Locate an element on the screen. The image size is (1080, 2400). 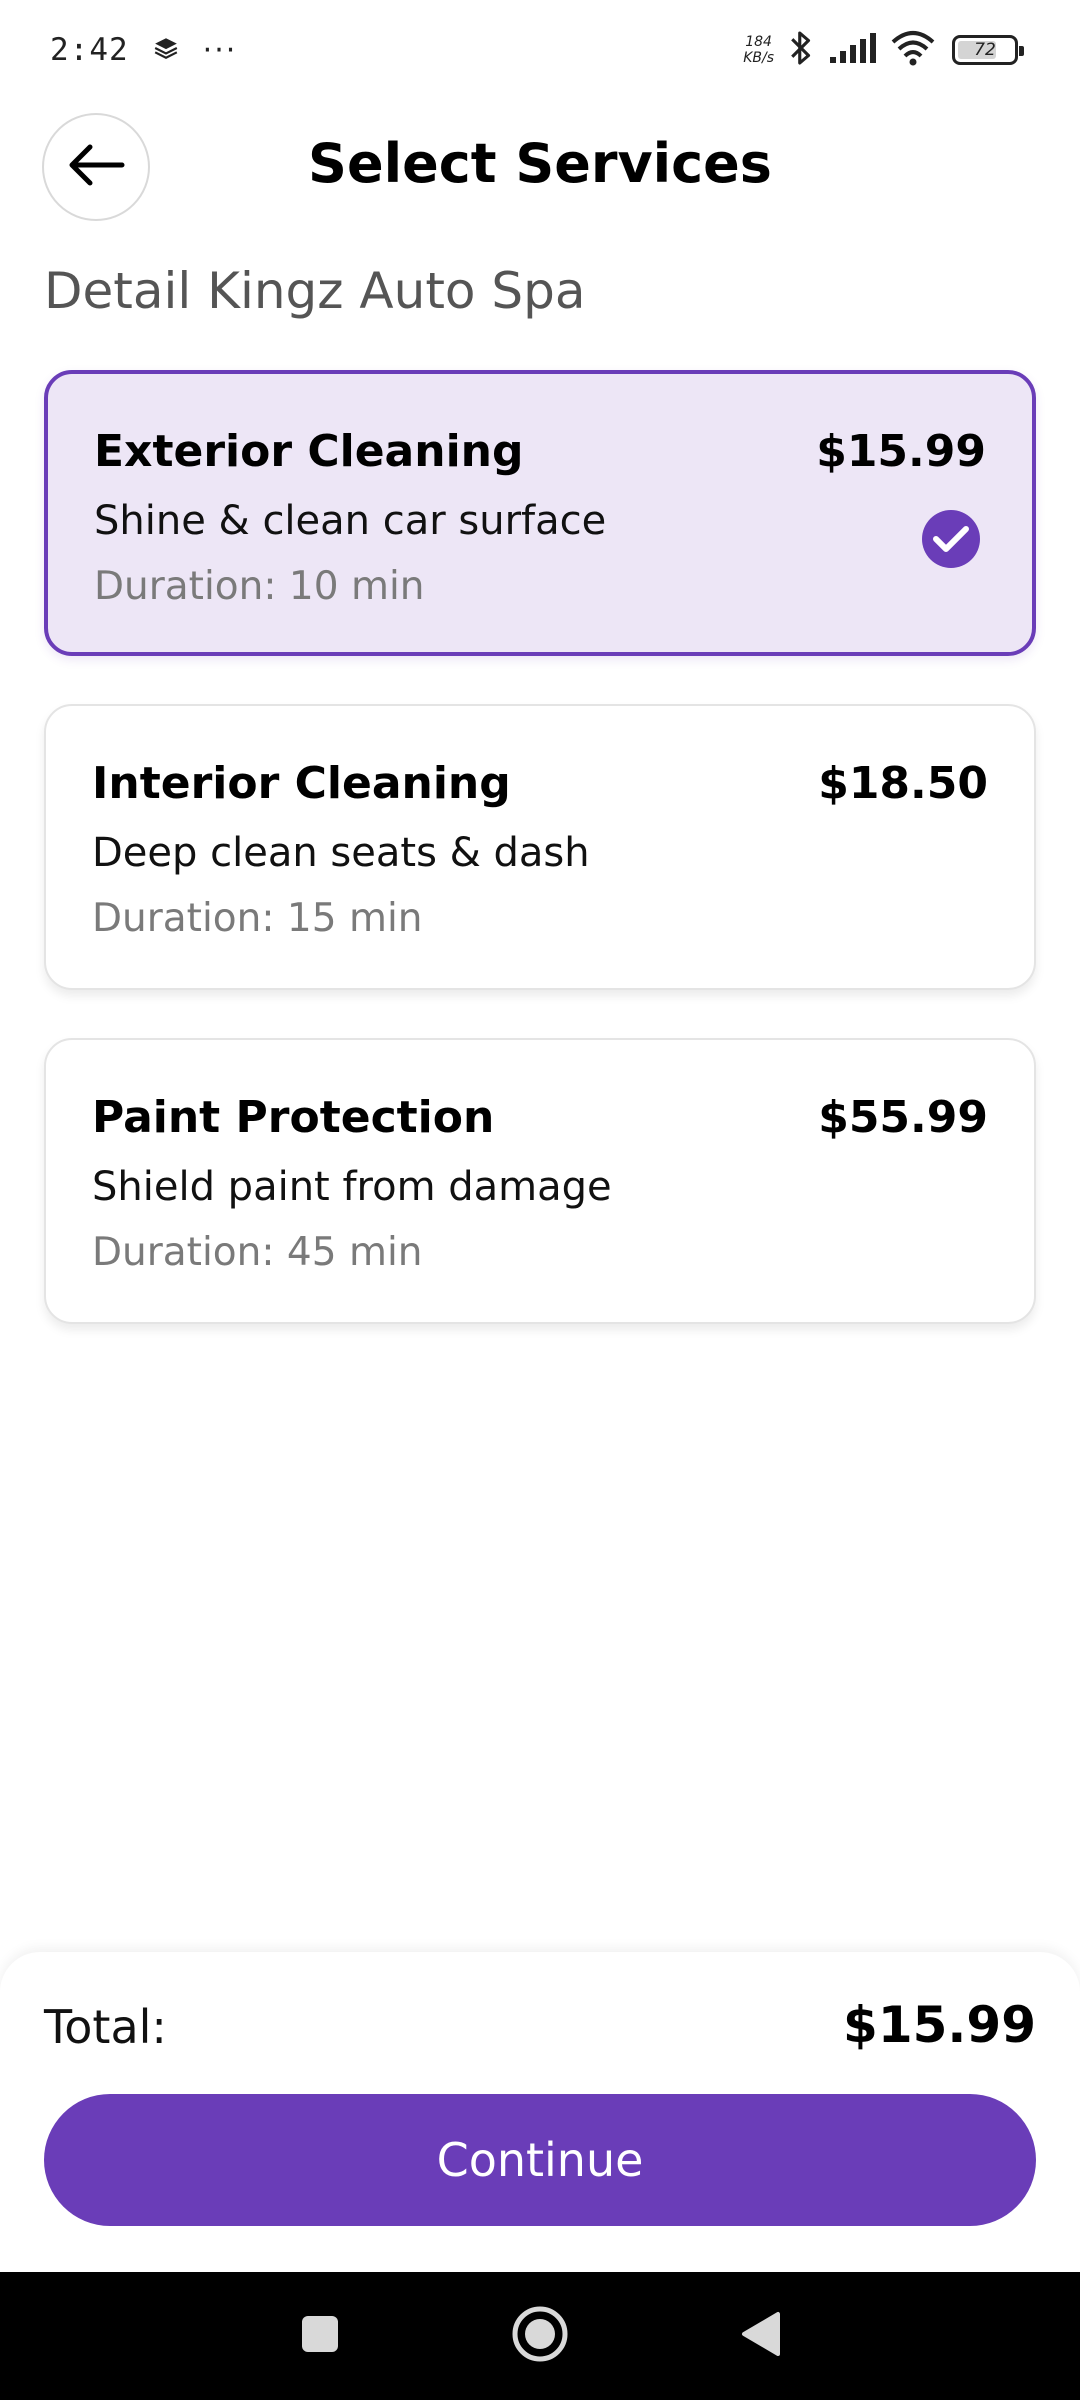
service-description: Deep clean seats & dash is located at coordinates (341, 853).